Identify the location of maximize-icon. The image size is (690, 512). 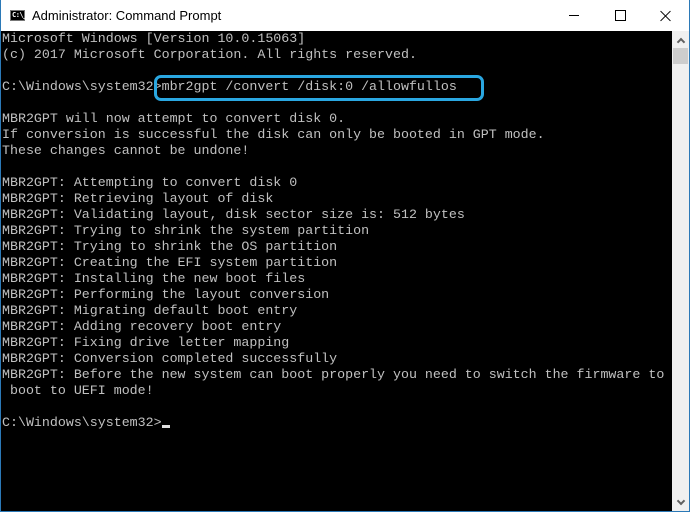
(620, 15).